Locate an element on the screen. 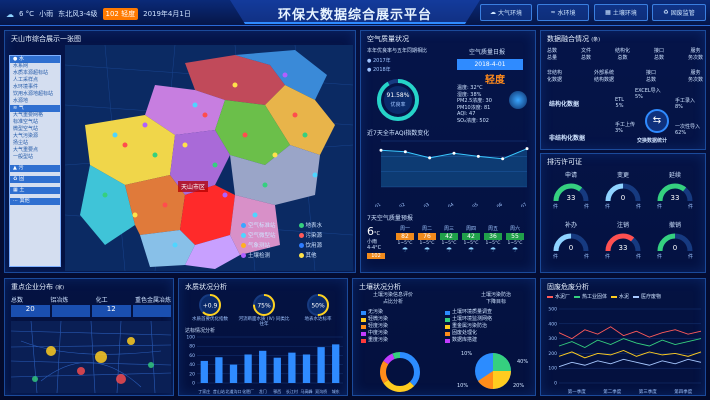 The height and width of the screenshot is (400, 710). trend-x-label: 2019-04-04 is located at coordinates (442, 204).